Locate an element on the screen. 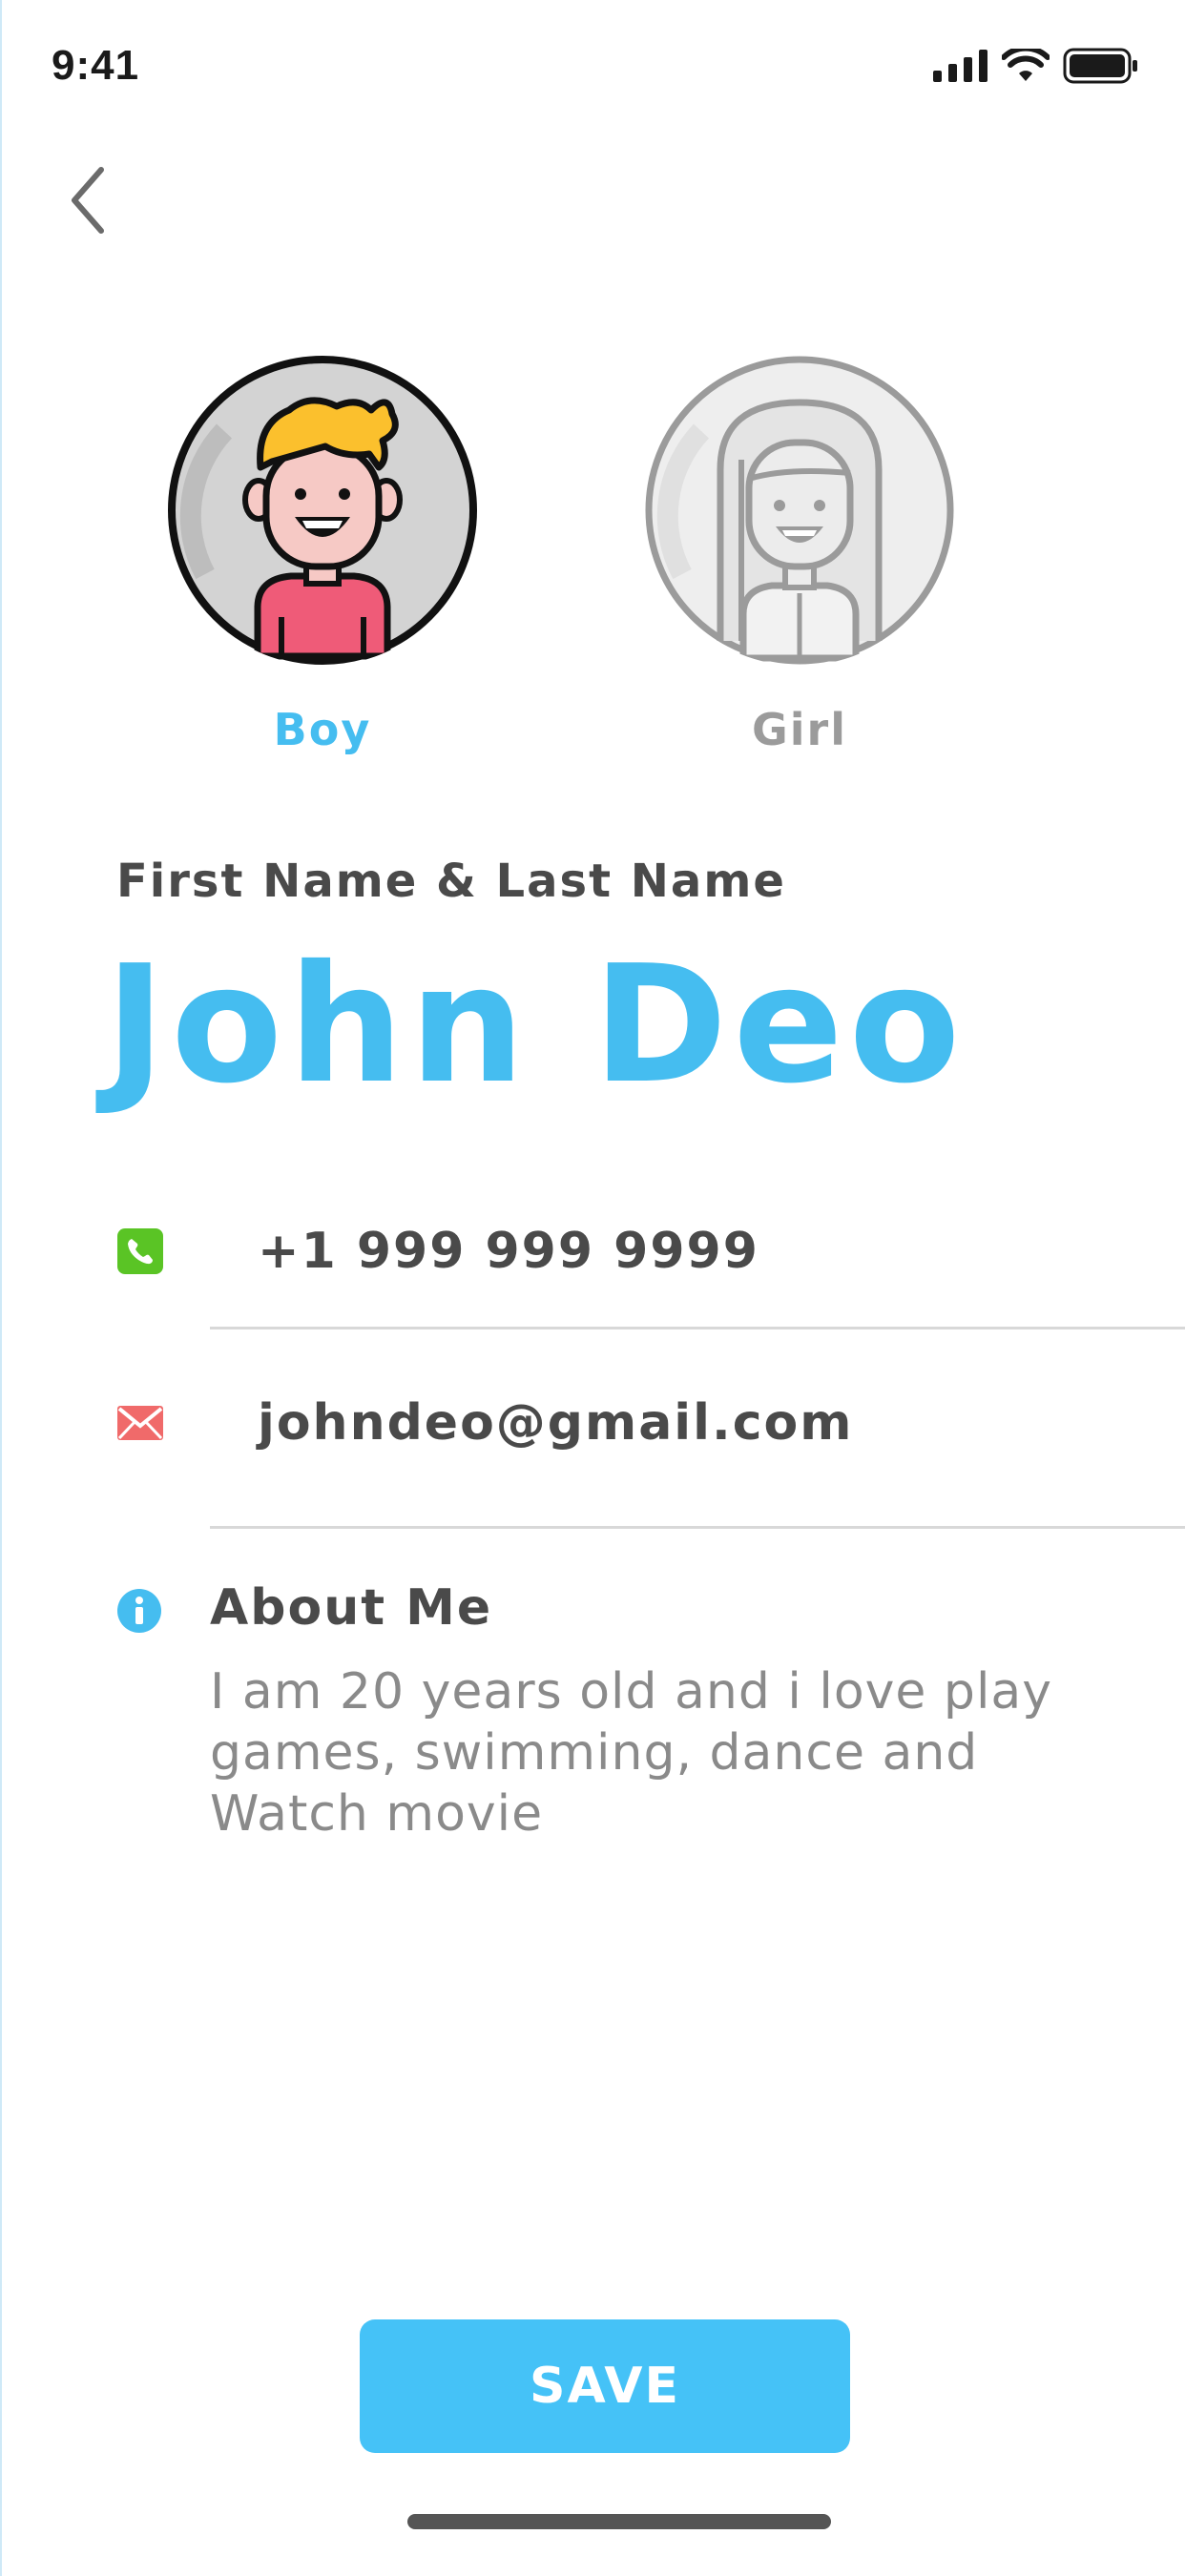 The width and height of the screenshot is (1185, 2576). home-indicator is located at coordinates (619, 2521).